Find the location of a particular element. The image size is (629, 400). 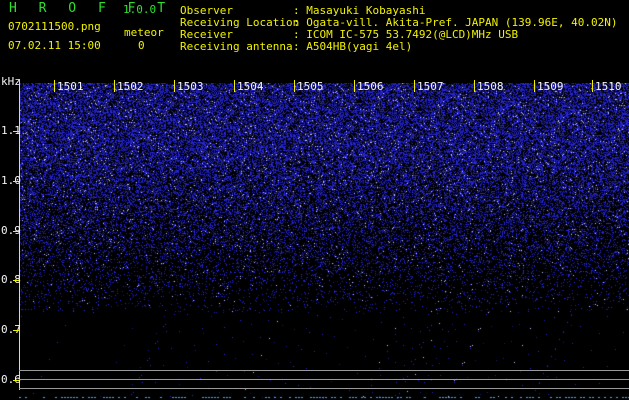

minute-mark-label: 1510 is located at coordinates (608, 86).